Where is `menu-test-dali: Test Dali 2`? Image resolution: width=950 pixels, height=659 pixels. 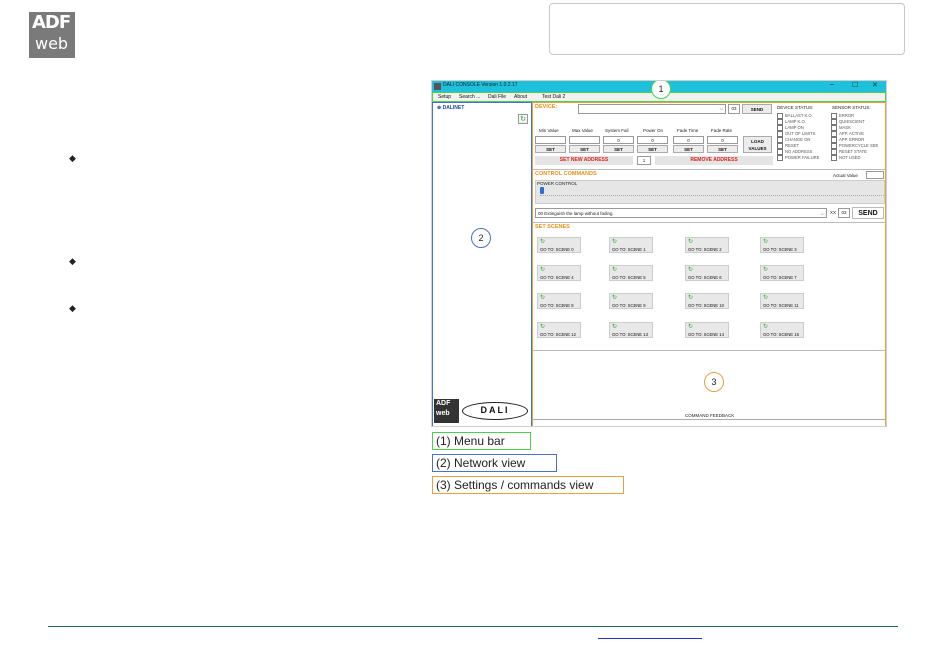 menu-test-dali: Test Dali 2 is located at coordinates (553, 97).